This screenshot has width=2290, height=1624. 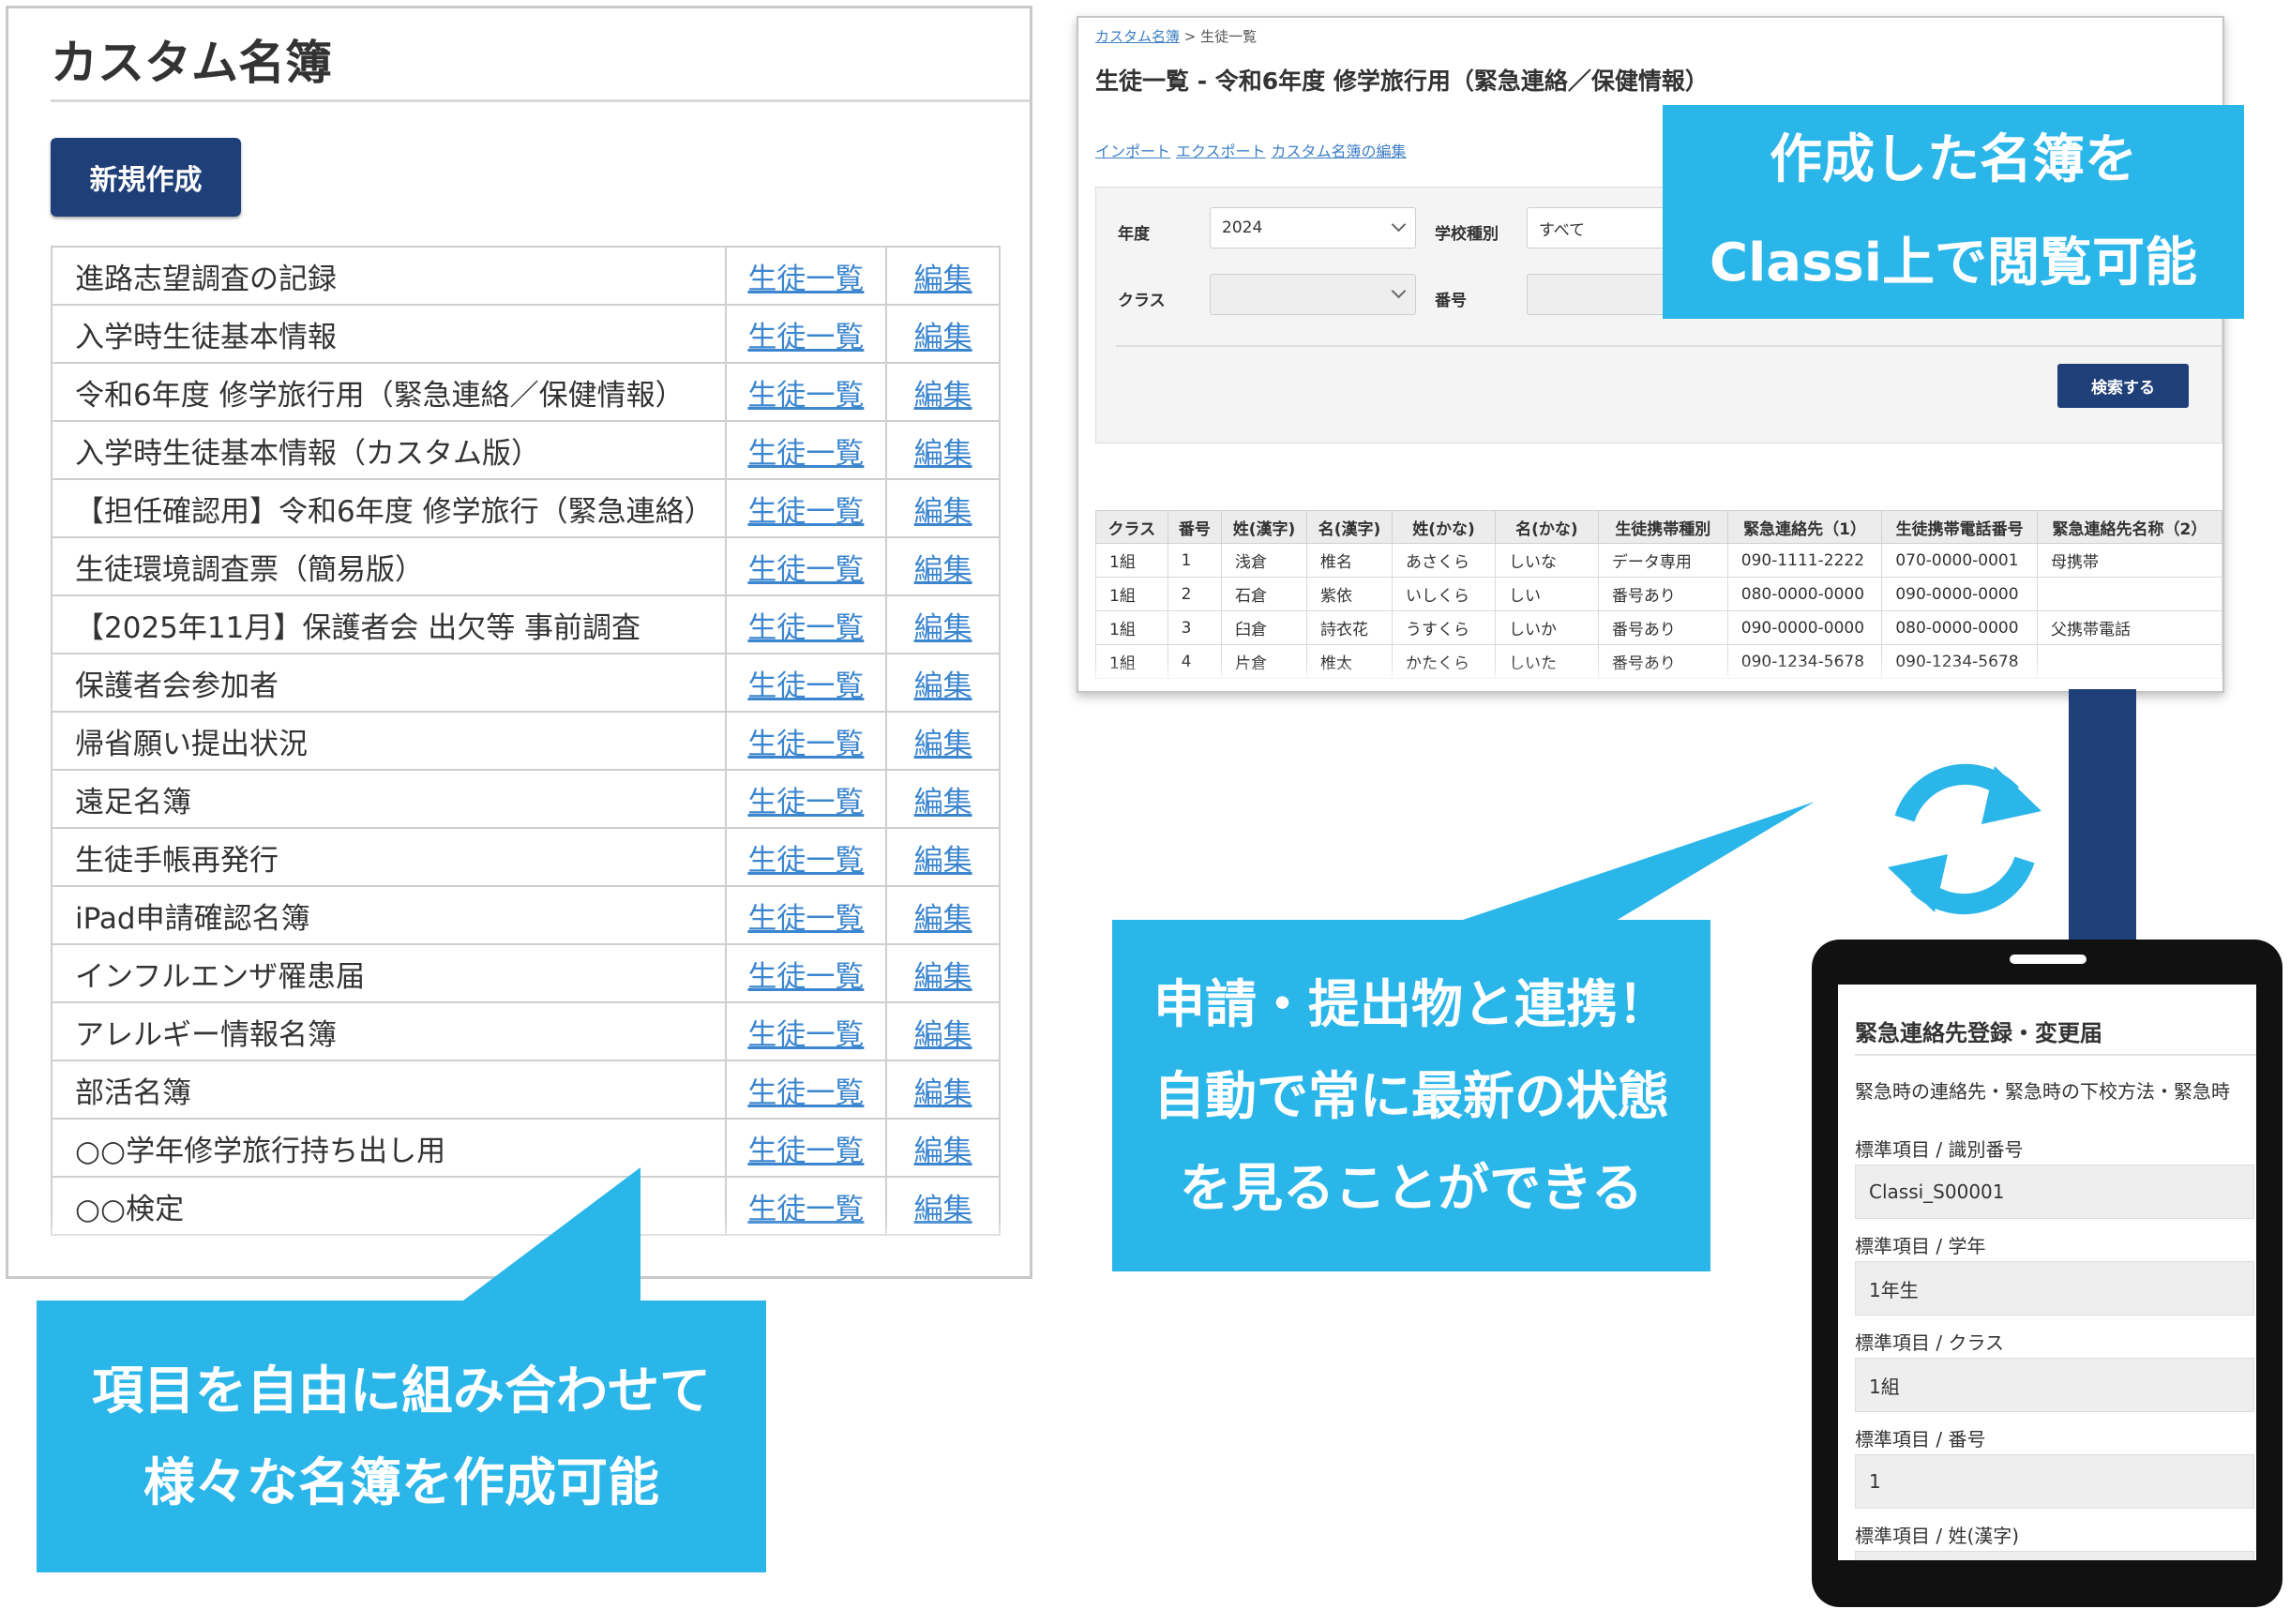 I want to click on table-cell: 父携帯電話, so click(x=2129, y=627).